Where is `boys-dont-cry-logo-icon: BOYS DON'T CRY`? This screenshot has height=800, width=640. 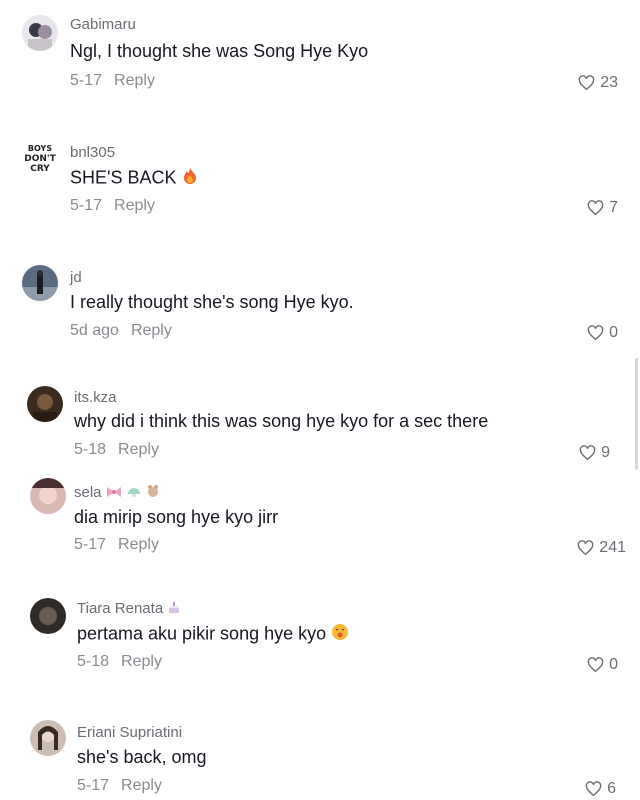 boys-dont-cry-logo-icon: BOYS DON'T CRY is located at coordinates (40, 158).